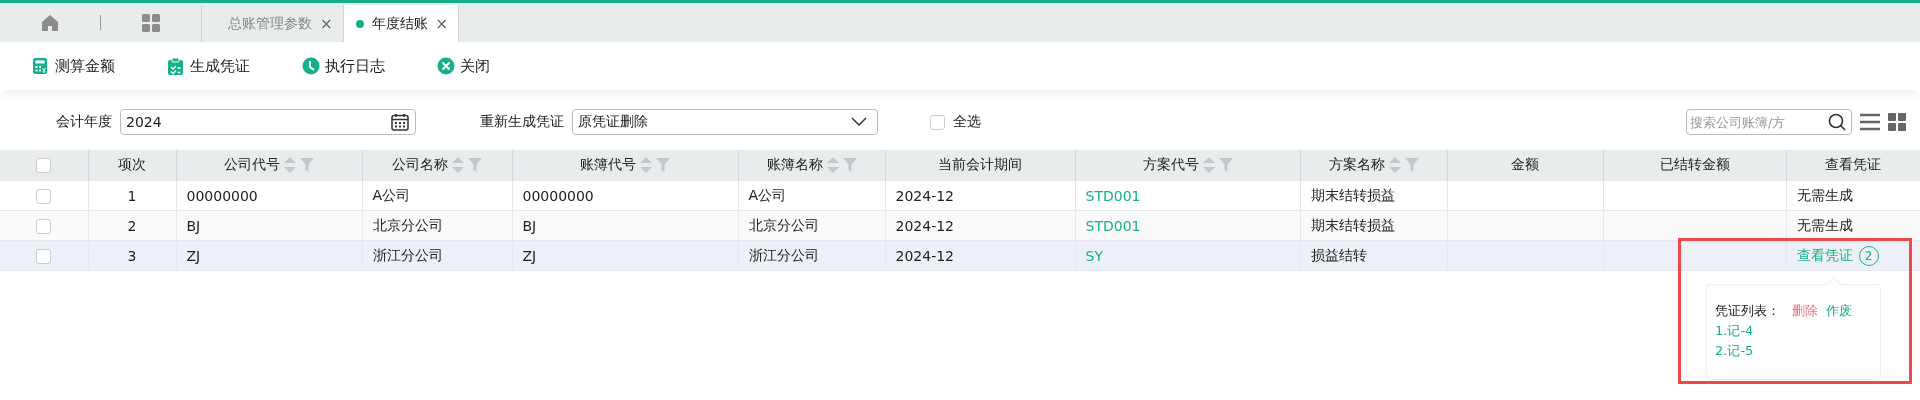 The width and height of the screenshot is (1920, 400). What do you see at coordinates (1170, 165) in the screenshot?
I see `column-header-label: 方案代号` at bounding box center [1170, 165].